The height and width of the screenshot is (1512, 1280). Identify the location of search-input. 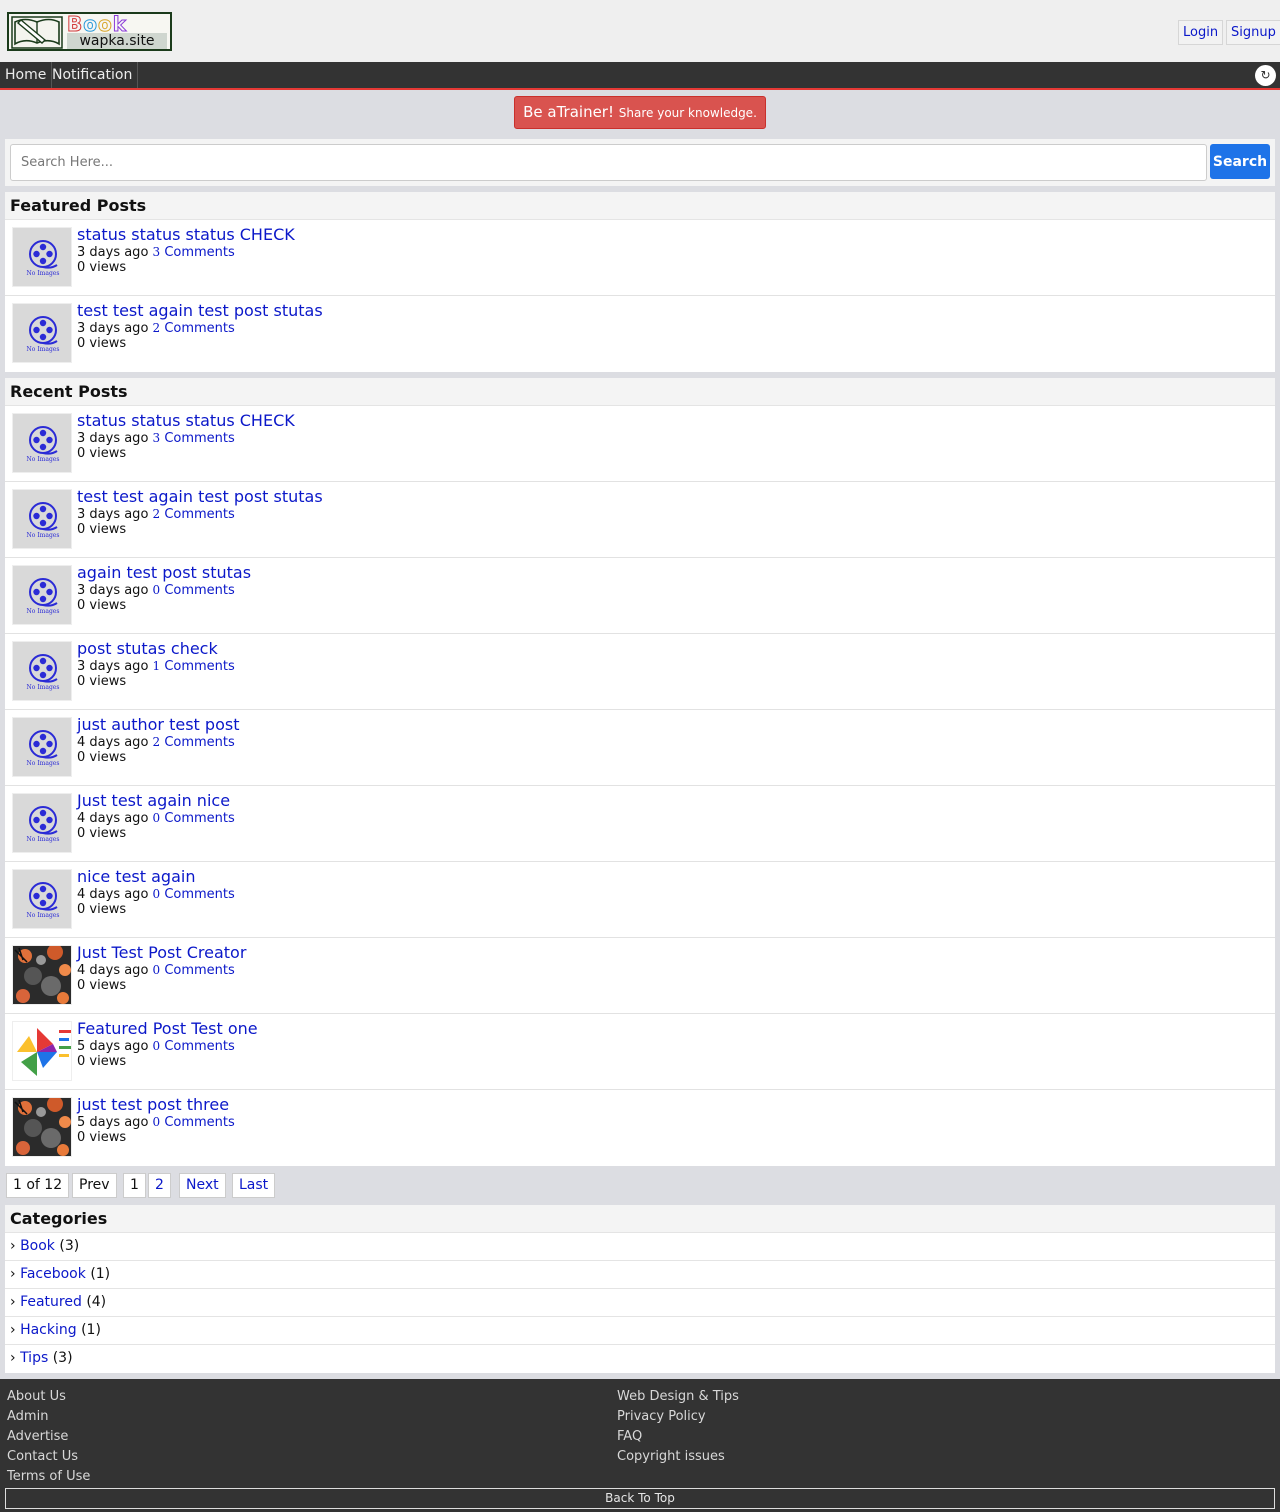
(608, 162).